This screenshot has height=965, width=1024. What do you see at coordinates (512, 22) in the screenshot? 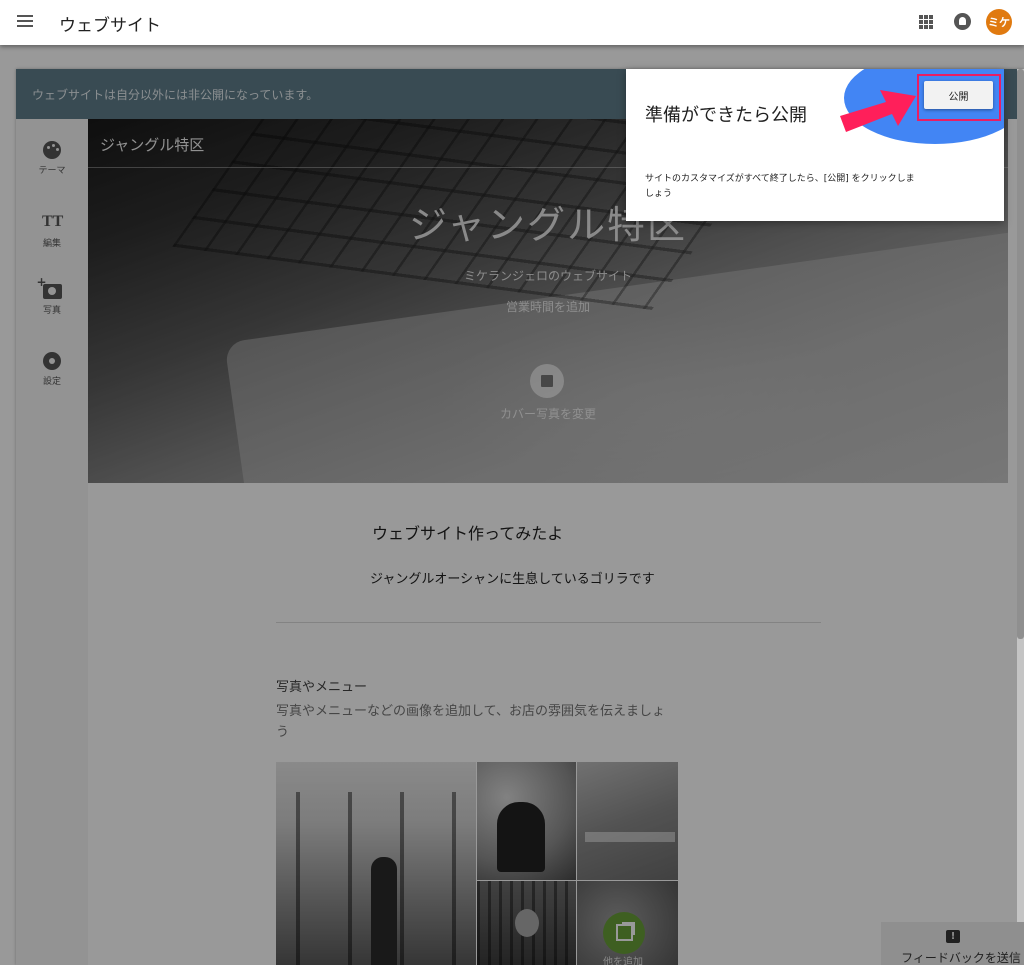
I see `top-app-bar: ウェブサイト ミケ` at bounding box center [512, 22].